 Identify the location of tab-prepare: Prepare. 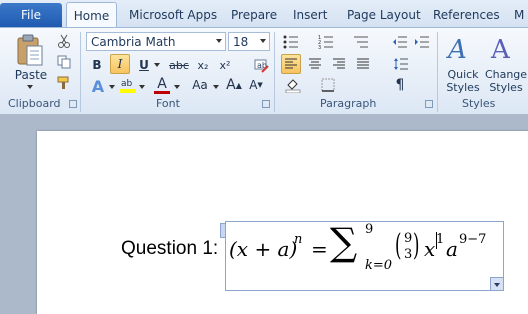
(254, 15).